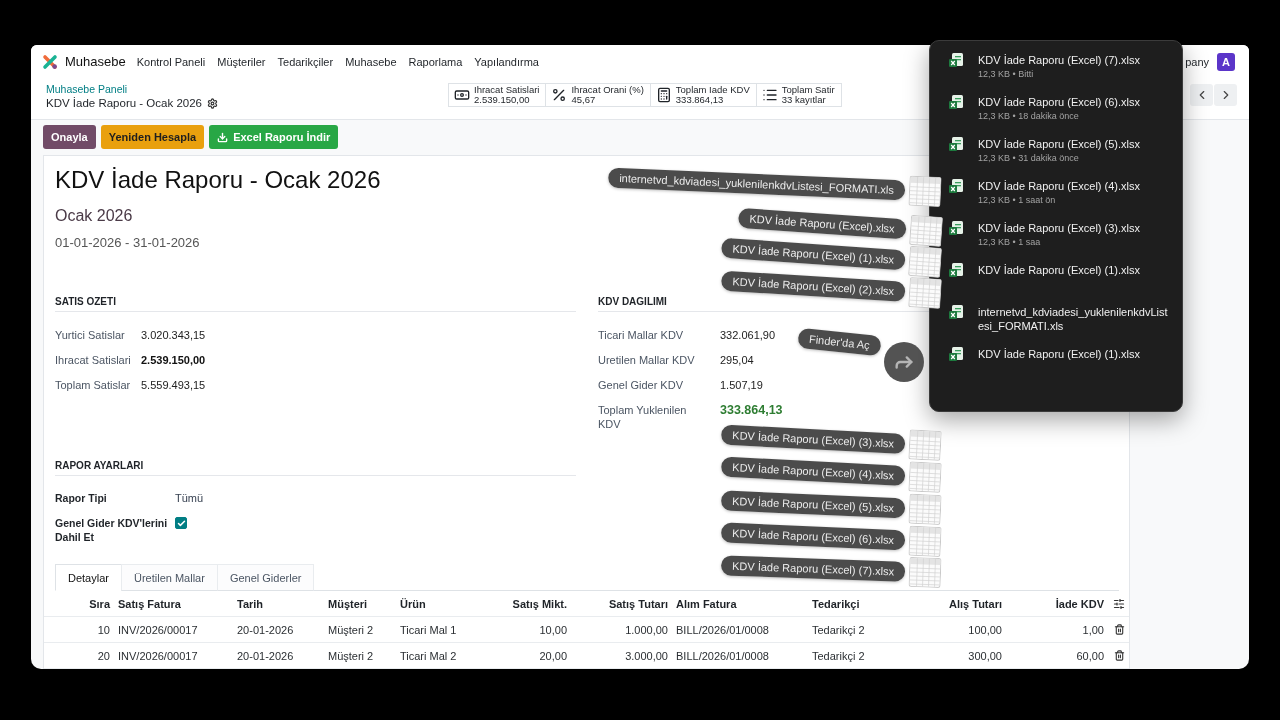 This screenshot has height=720, width=1280. Describe the element at coordinates (1028, 116) in the screenshot. I see `download-status: 12,3 KB • 18 dakika önce` at that location.